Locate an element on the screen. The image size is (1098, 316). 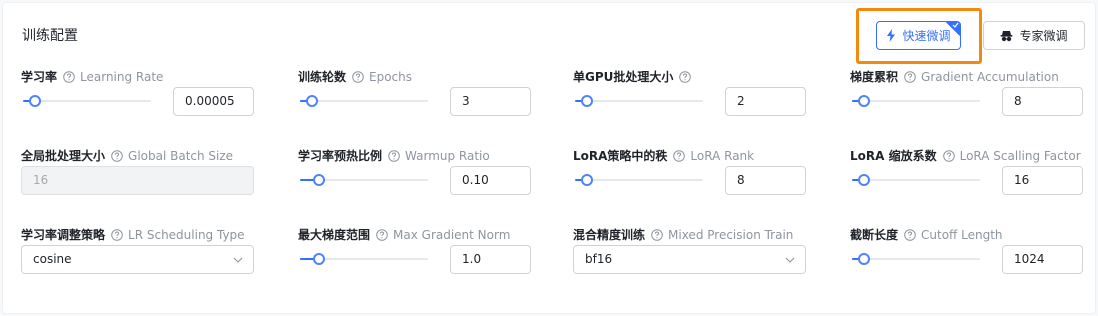
field-mixed-precision: 混合精度训练 Mixed Precision Train bf16 is located at coordinates (693, 250).